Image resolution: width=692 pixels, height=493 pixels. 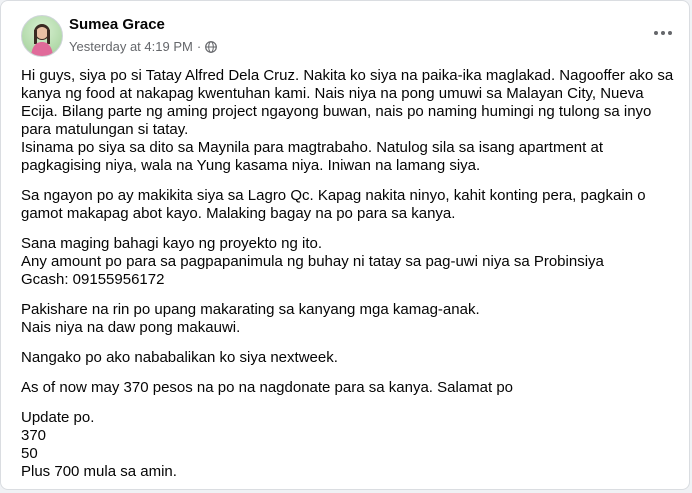 I want to click on author-name: Sumea Grace, so click(x=117, y=24).